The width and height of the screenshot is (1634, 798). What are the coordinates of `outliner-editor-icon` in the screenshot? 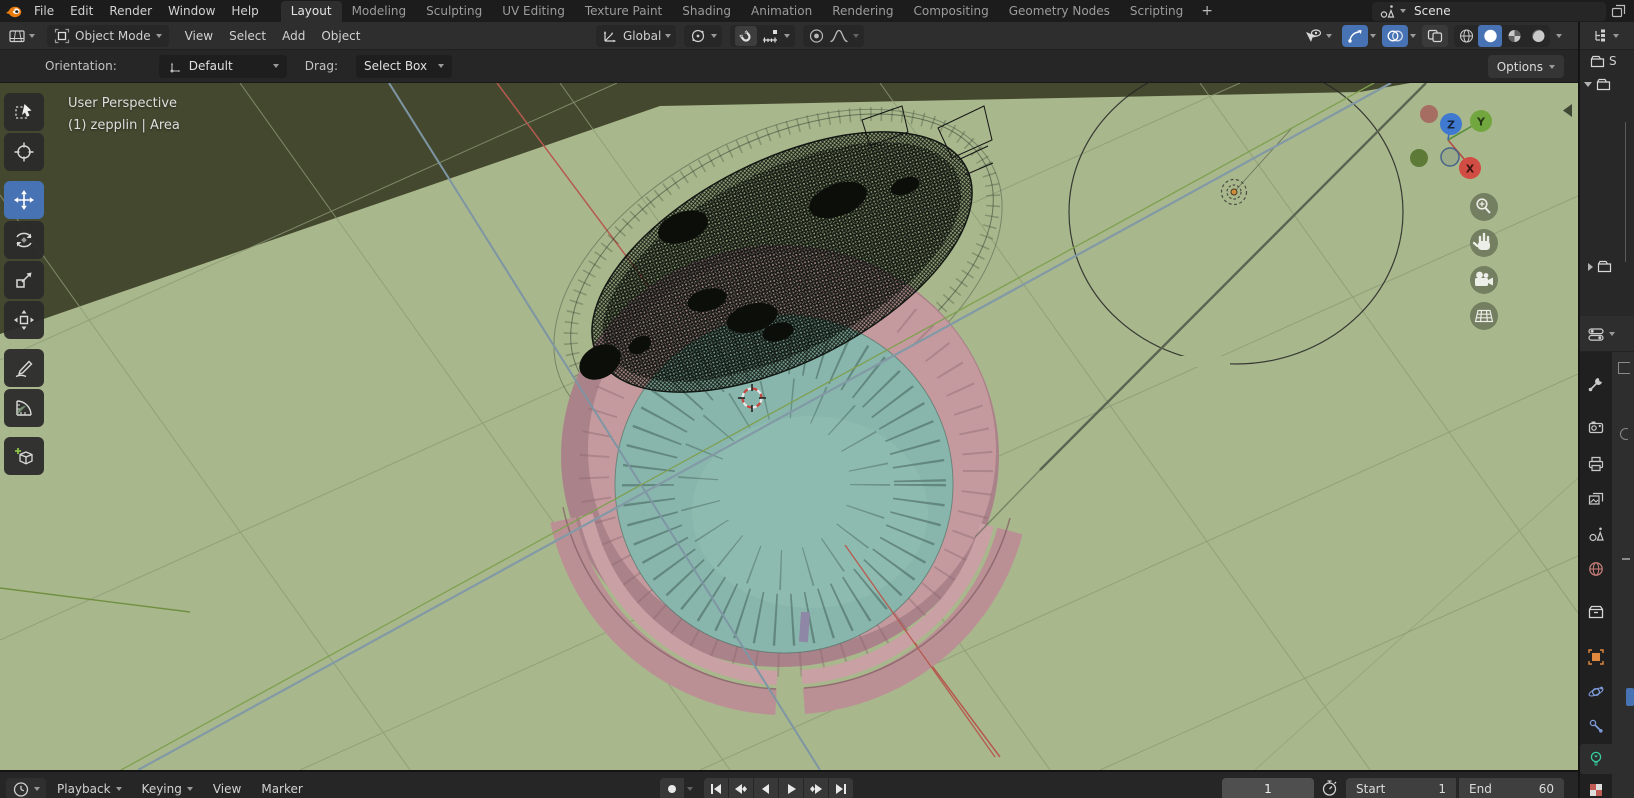 It's located at (1601, 36).